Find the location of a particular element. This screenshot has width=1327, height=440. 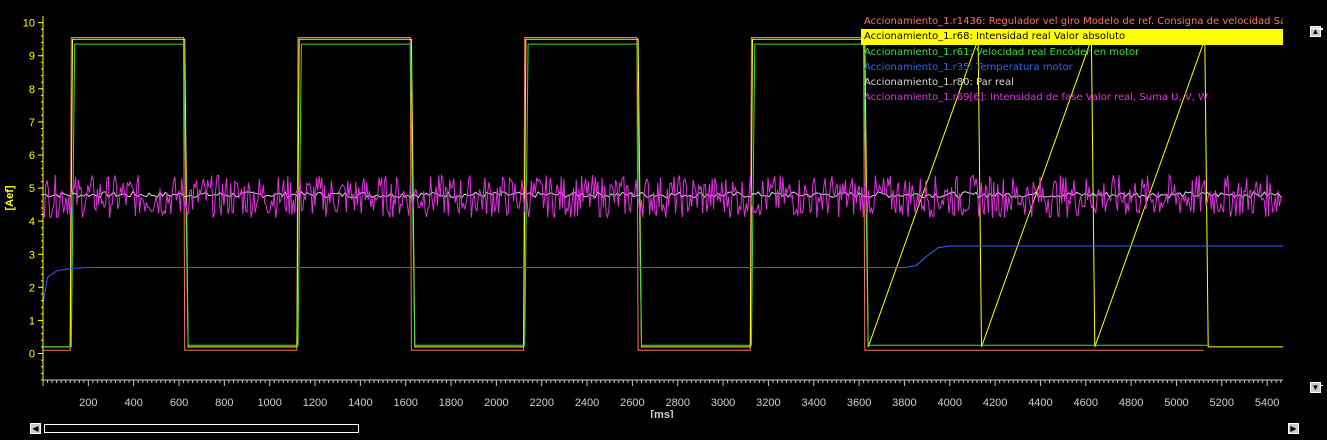

y-tick-label: 4 is located at coordinates (32, 222).